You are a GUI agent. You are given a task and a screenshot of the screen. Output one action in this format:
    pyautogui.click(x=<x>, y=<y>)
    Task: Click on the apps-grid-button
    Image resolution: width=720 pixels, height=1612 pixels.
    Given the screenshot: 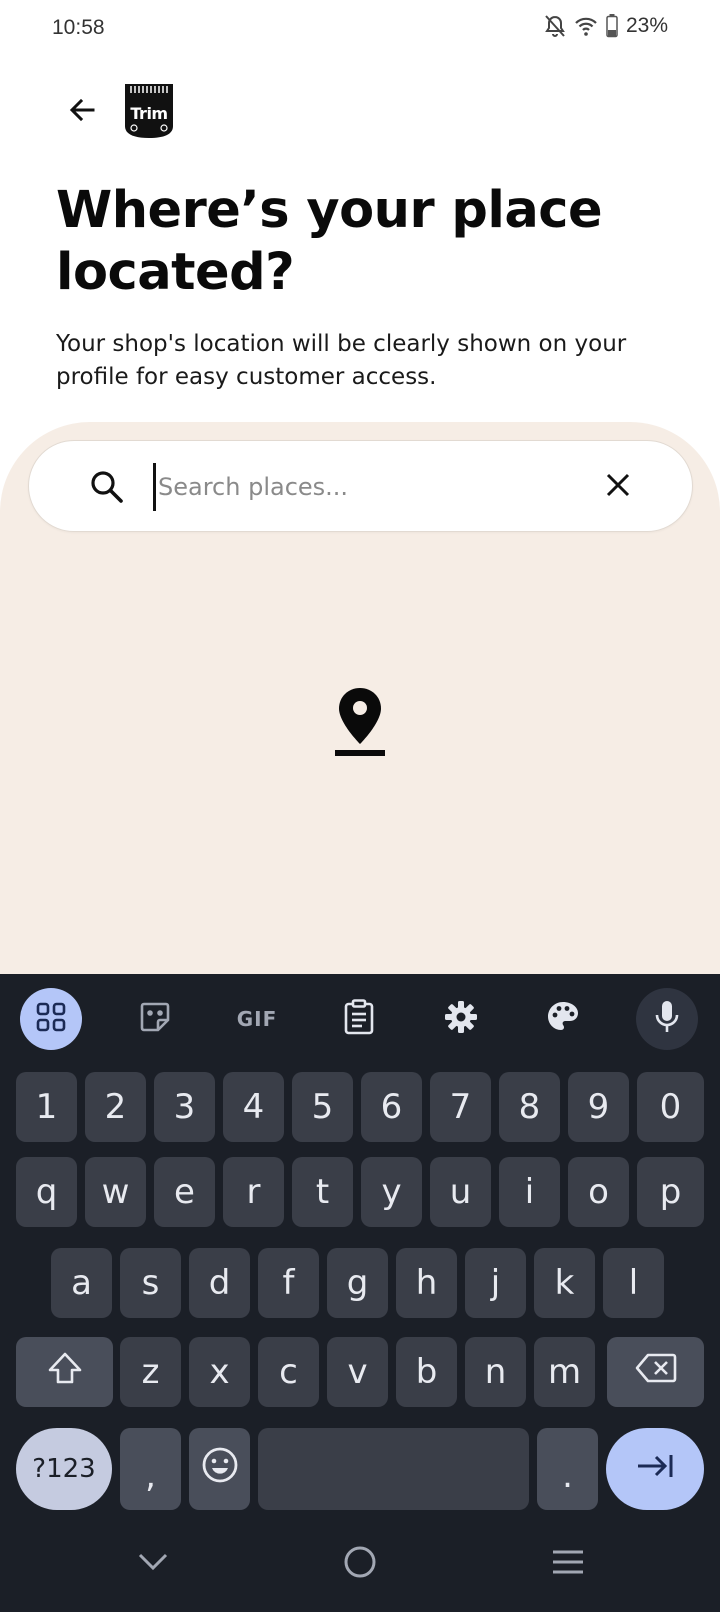 What is the action you would take?
    pyautogui.click(x=51, y=1019)
    